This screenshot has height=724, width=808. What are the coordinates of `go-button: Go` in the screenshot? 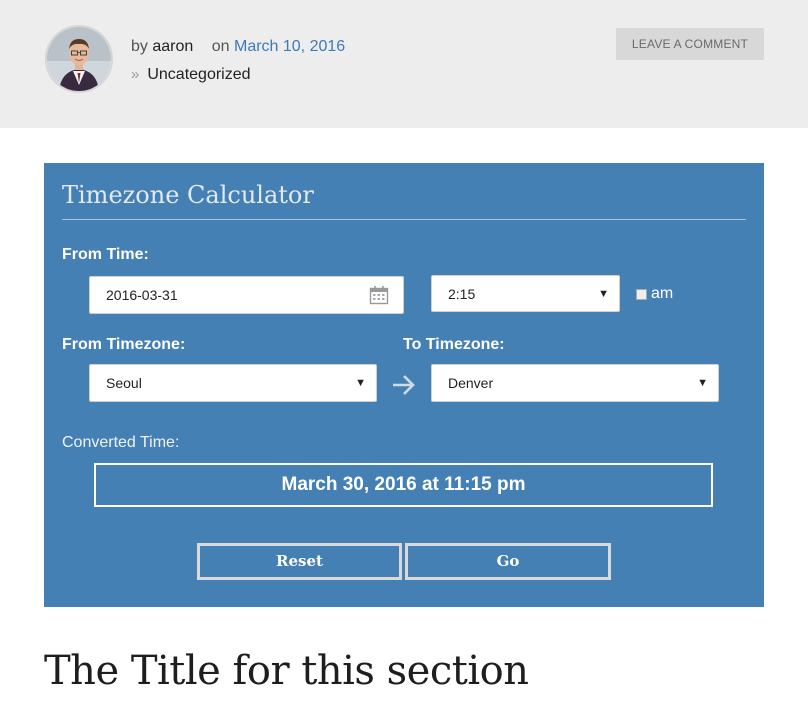 It's located at (508, 561).